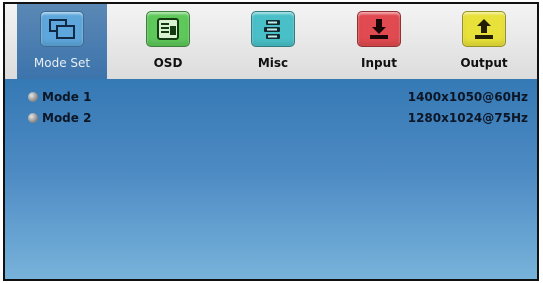  Describe the element at coordinates (62, 63) in the screenshot. I see `tab-label: Mode Set` at that location.